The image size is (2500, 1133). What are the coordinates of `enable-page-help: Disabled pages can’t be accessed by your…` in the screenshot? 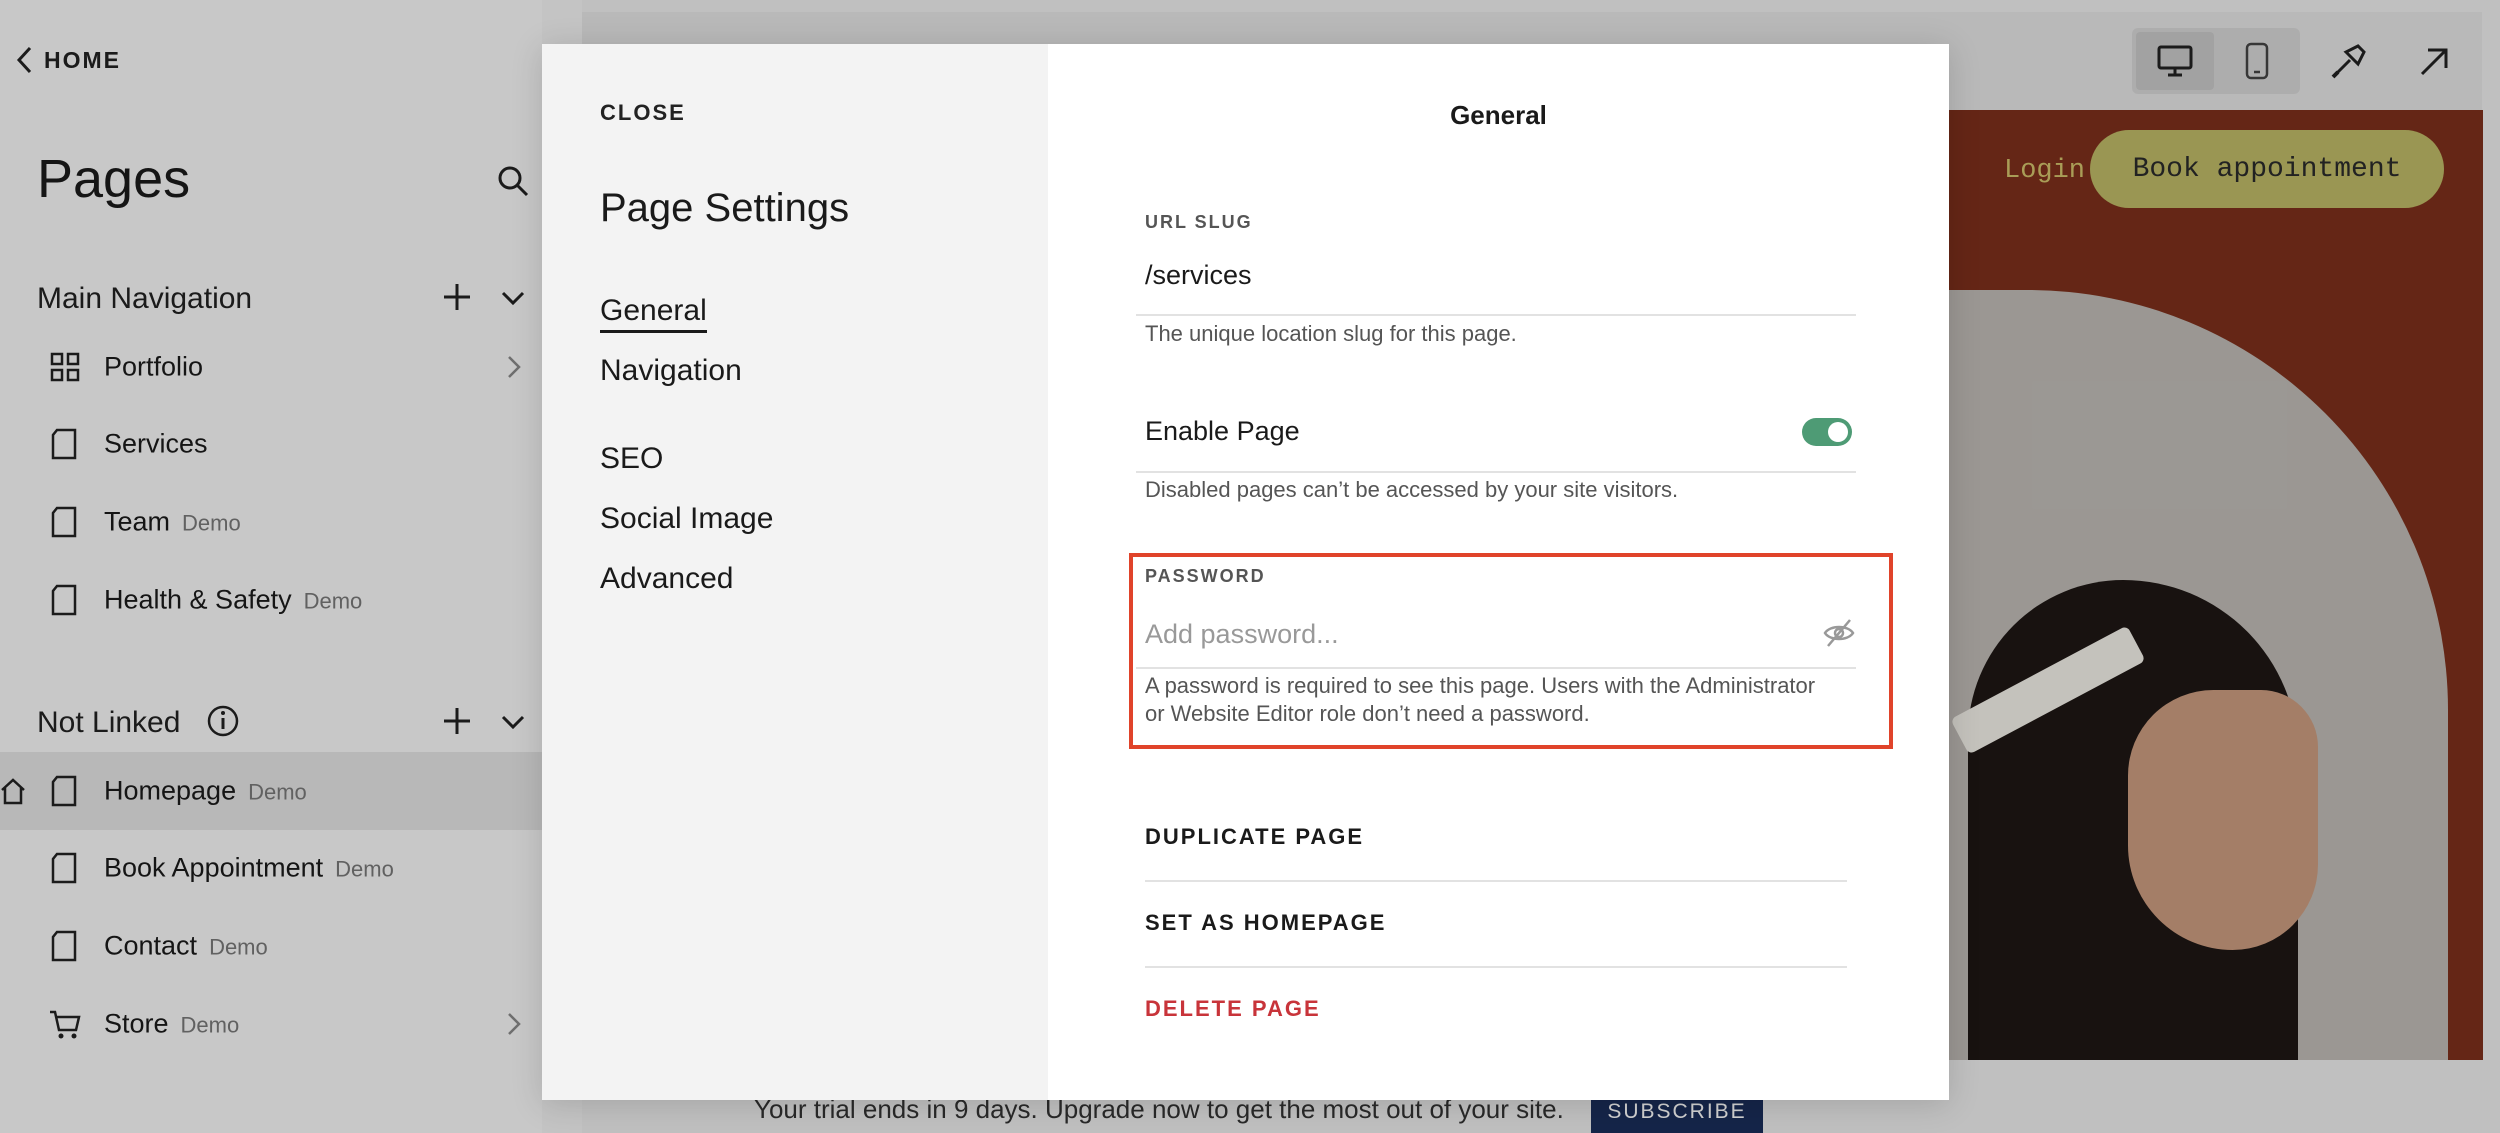 It's located at (1412, 489).